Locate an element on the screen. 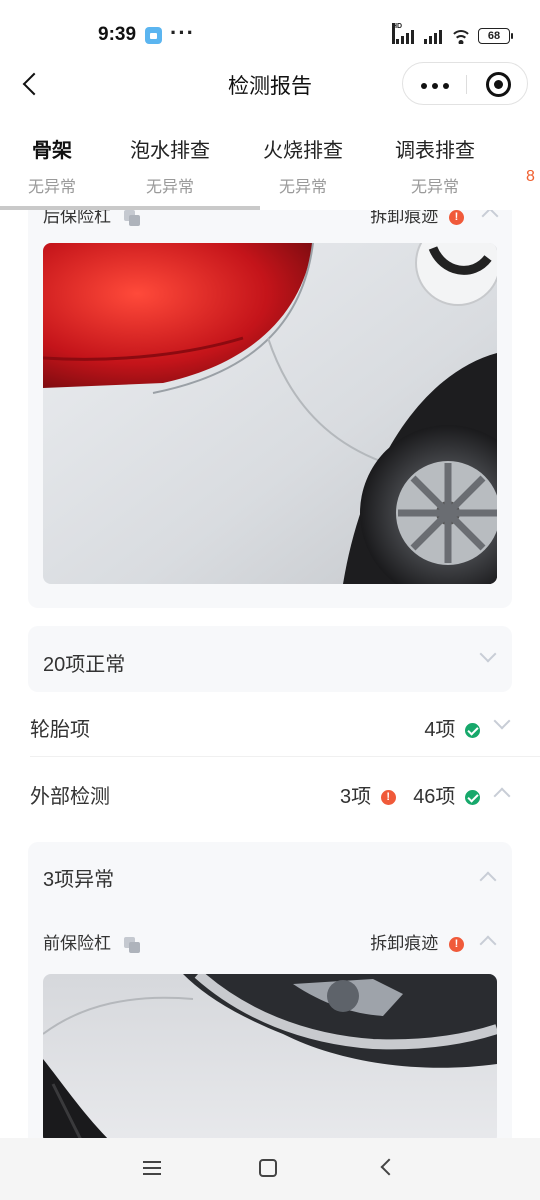  tab-indicator is located at coordinates (130, 208).